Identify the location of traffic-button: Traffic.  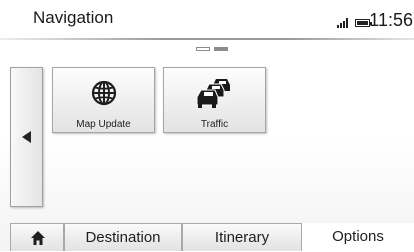
(214, 100).